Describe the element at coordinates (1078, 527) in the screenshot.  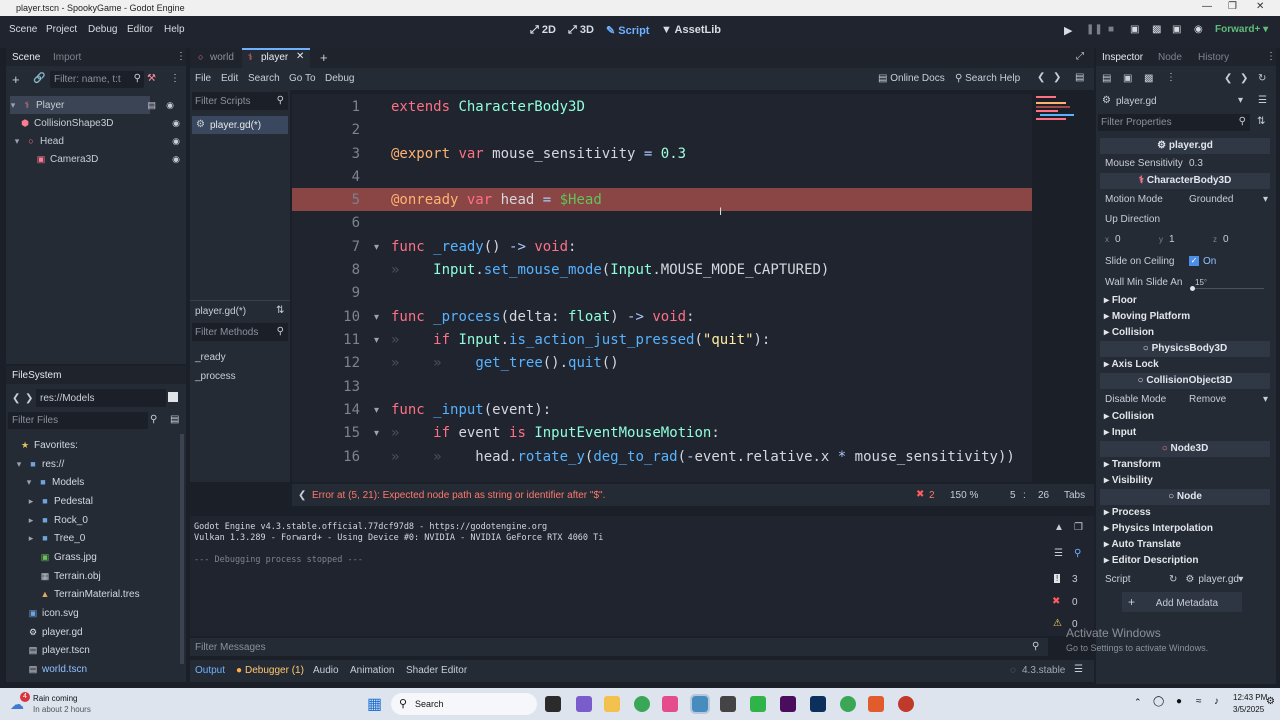
I see `copy-output-icon: ❐` at that location.